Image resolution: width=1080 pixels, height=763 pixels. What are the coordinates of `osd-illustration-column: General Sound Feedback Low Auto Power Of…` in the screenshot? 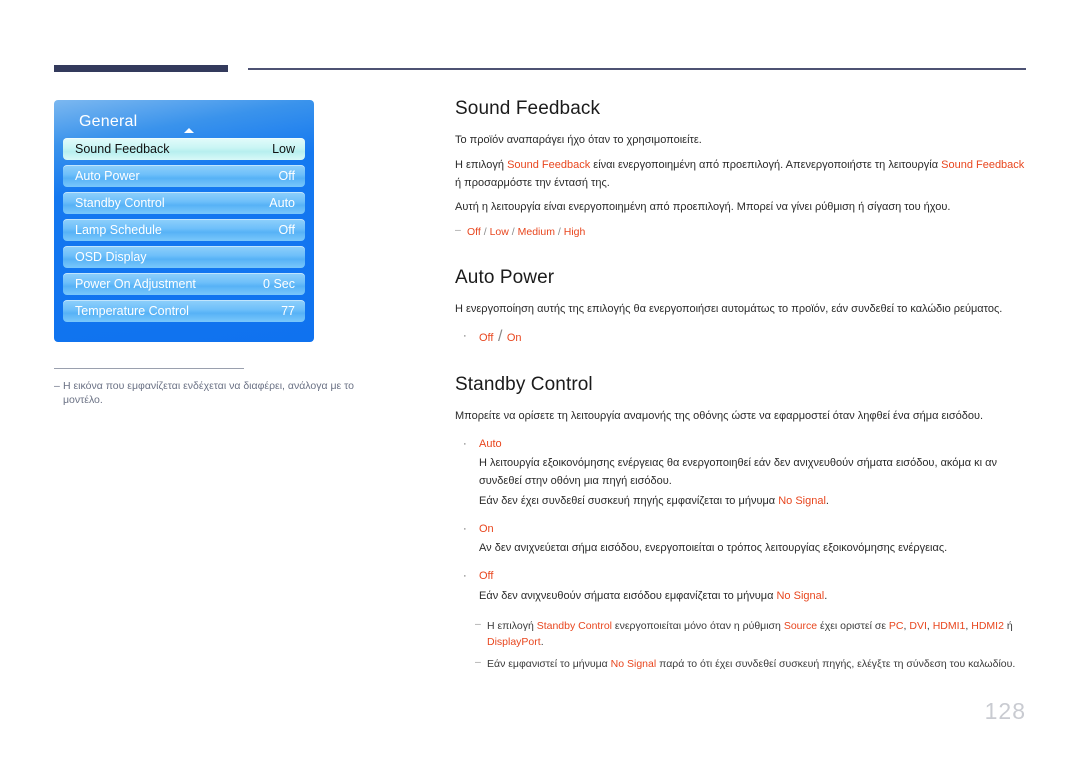 It's located at (224, 253).